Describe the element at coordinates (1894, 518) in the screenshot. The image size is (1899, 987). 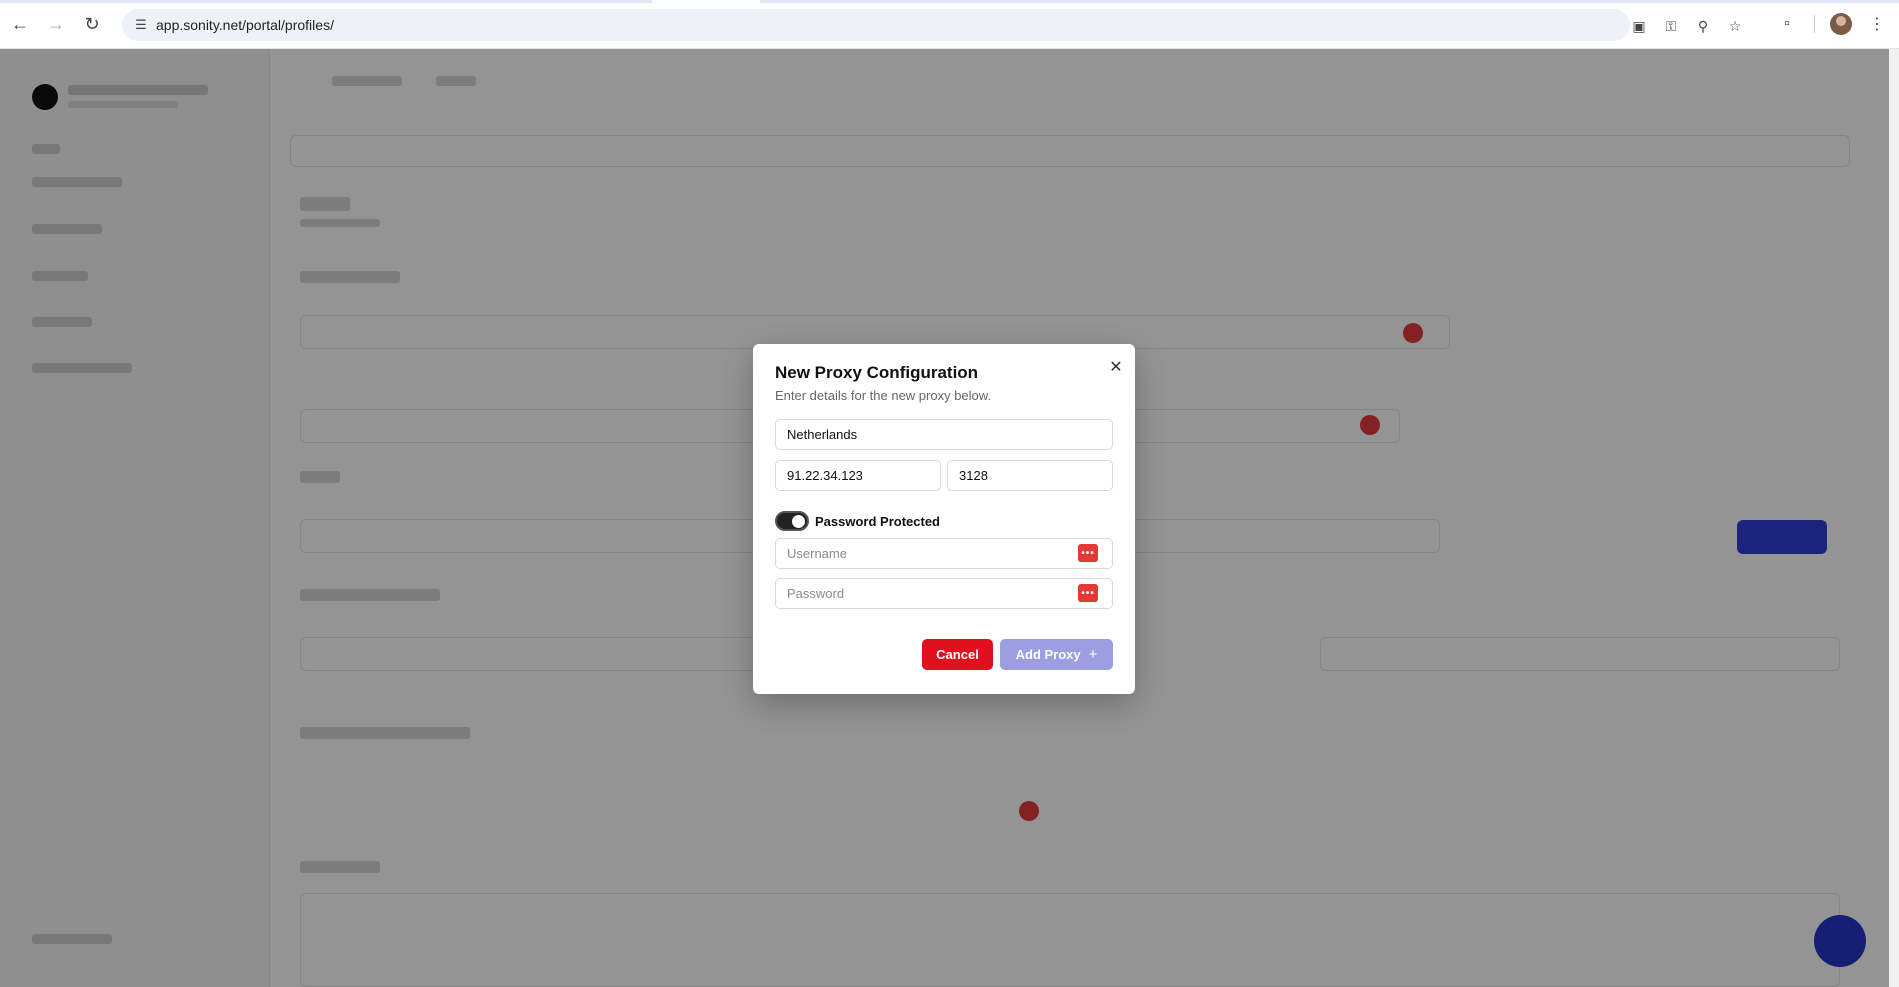
I see `page-scrollbar` at that location.